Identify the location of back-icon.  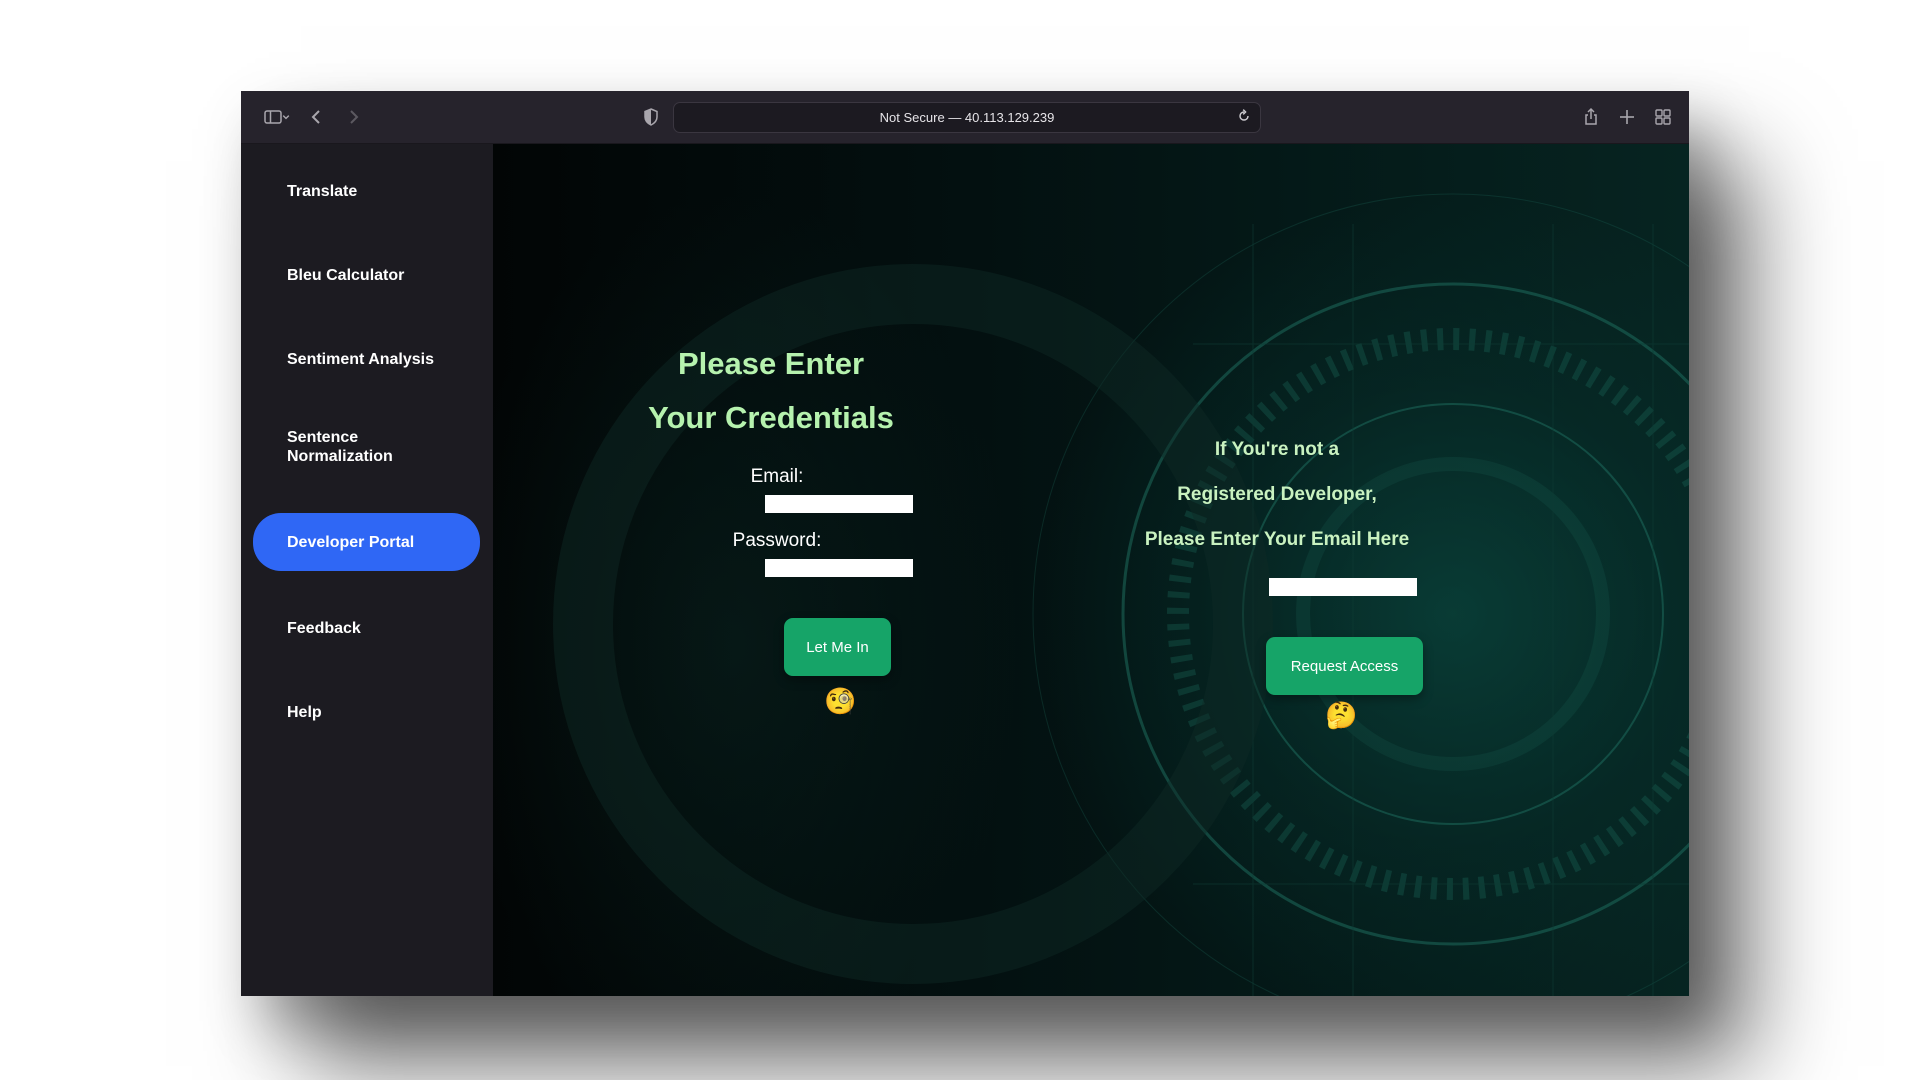
(317, 117).